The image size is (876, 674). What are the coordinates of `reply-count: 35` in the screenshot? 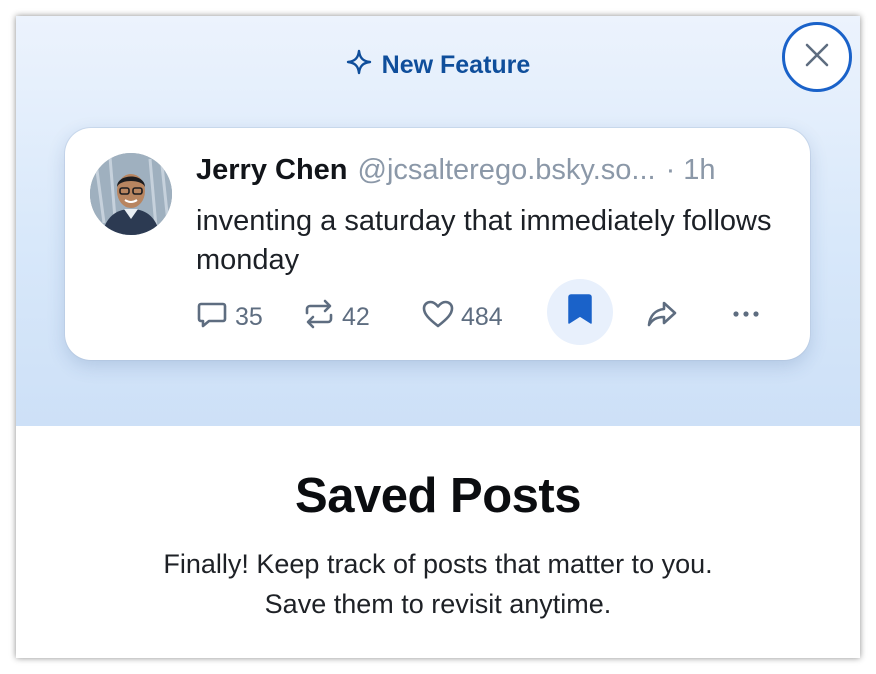 It's located at (249, 316).